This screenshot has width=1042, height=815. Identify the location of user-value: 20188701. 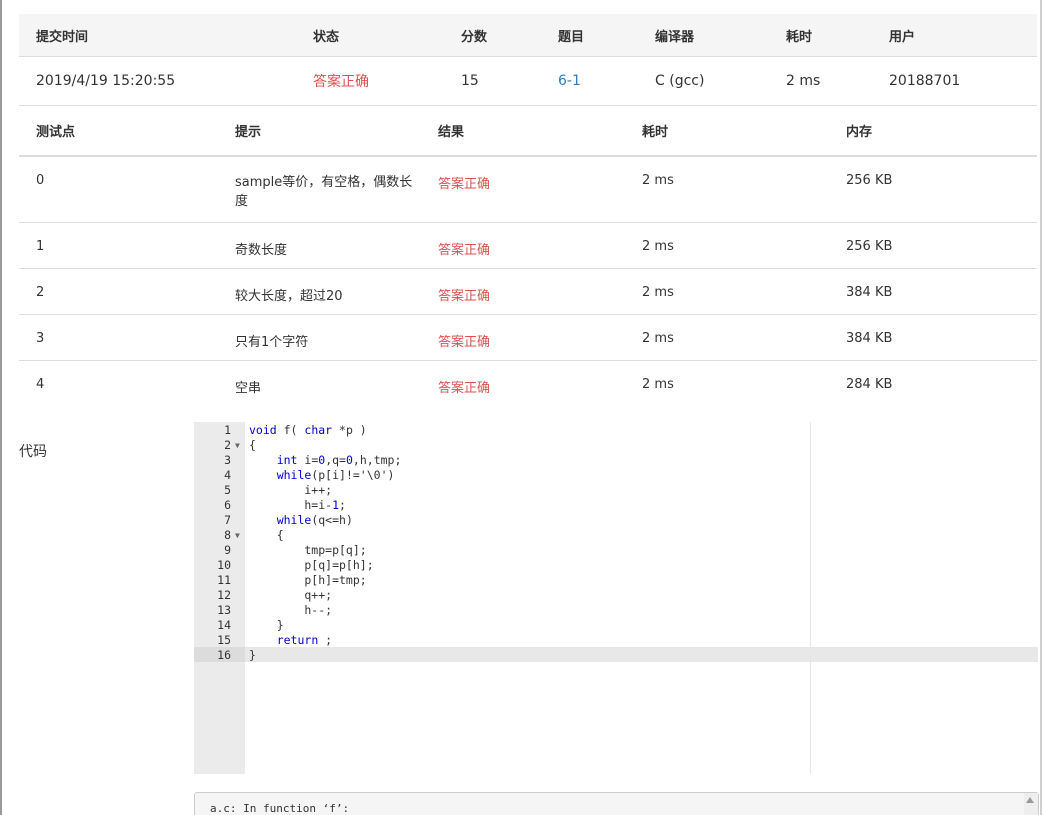
(925, 81).